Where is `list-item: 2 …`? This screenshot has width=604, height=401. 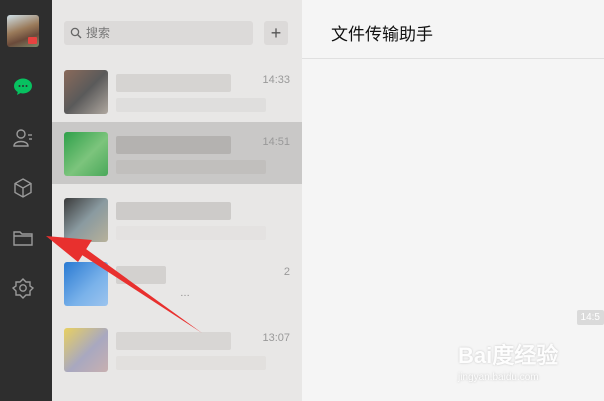
list-item: 2 … is located at coordinates (177, 283).